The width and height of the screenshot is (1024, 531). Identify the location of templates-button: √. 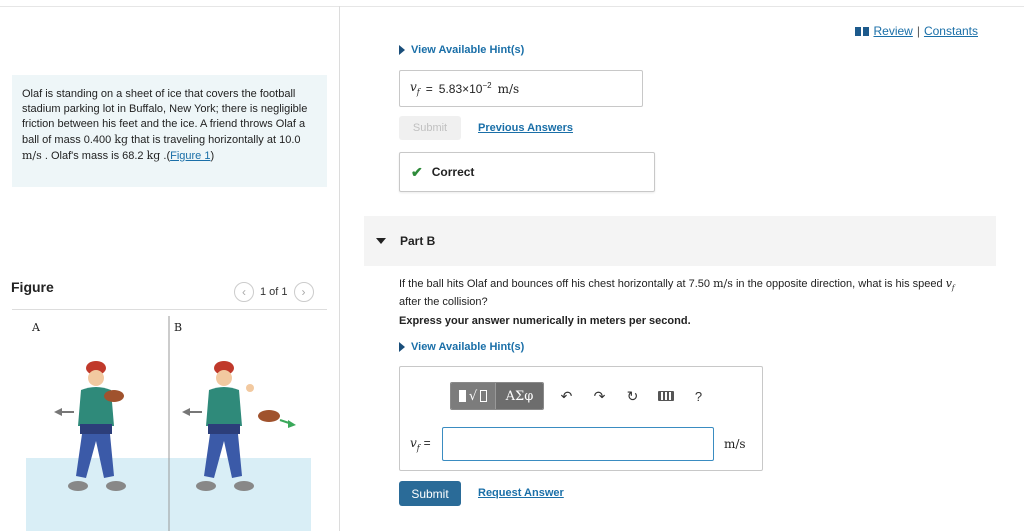
(473, 396).